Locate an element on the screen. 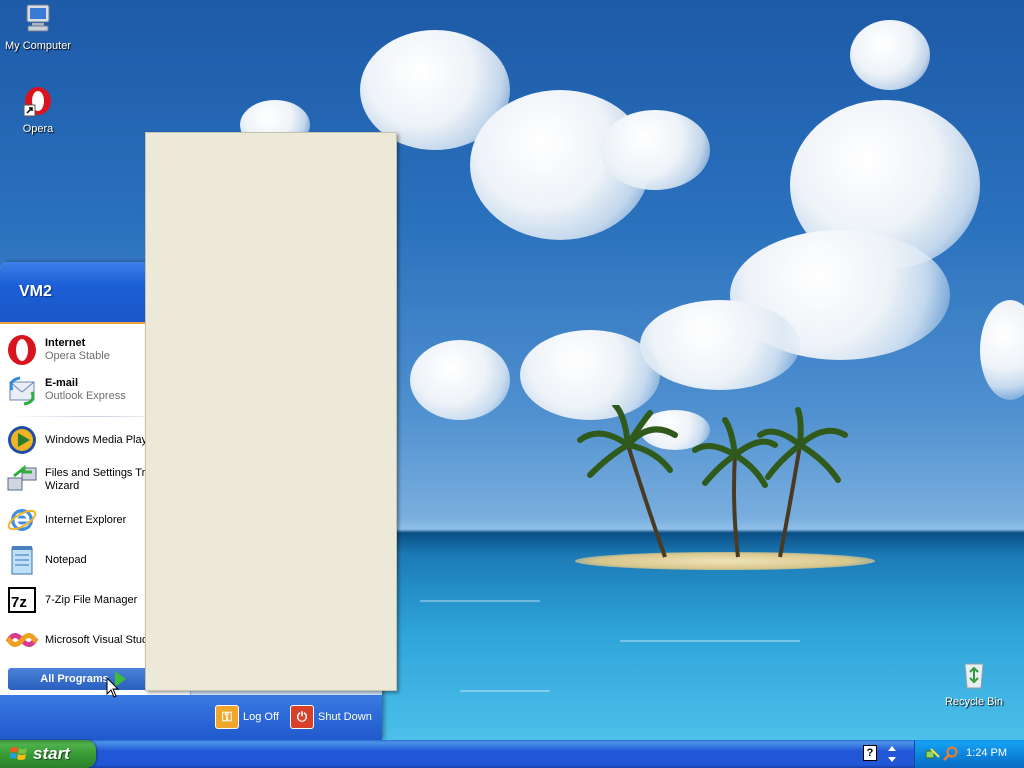 The image size is (1024, 768). magnifier-icon is located at coordinates (951, 754).